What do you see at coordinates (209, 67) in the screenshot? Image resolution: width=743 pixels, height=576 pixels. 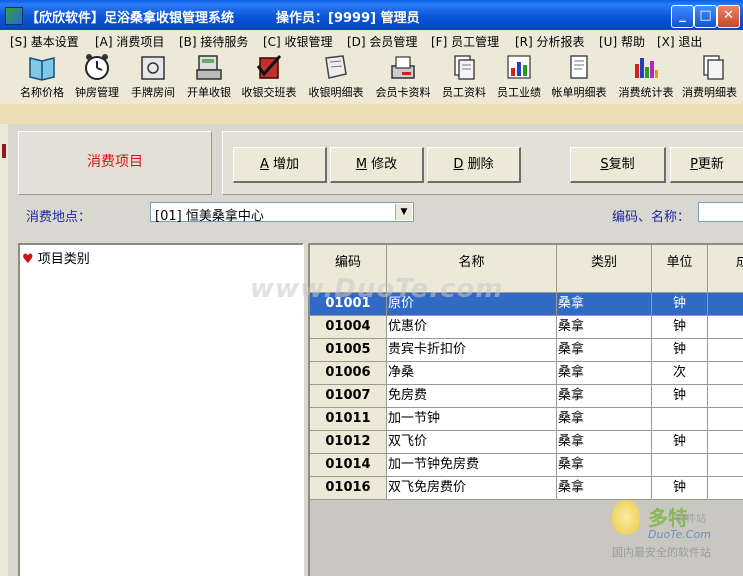 I see `cash-register-icon` at bounding box center [209, 67].